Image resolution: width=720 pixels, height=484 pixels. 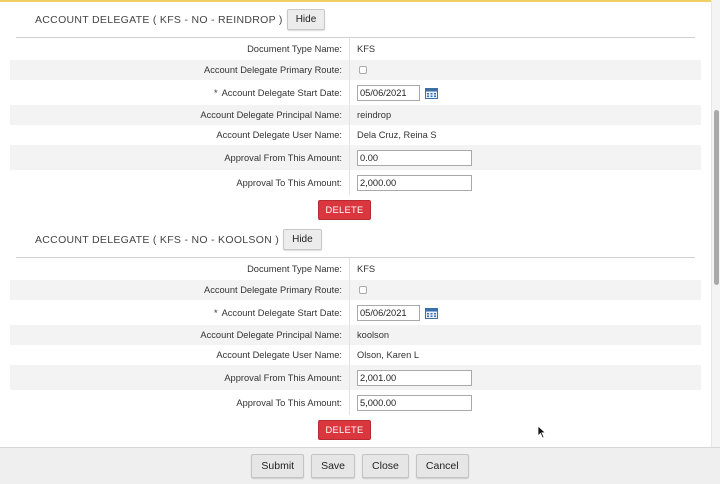 What do you see at coordinates (333, 466) in the screenshot?
I see `save-button: Save` at bounding box center [333, 466].